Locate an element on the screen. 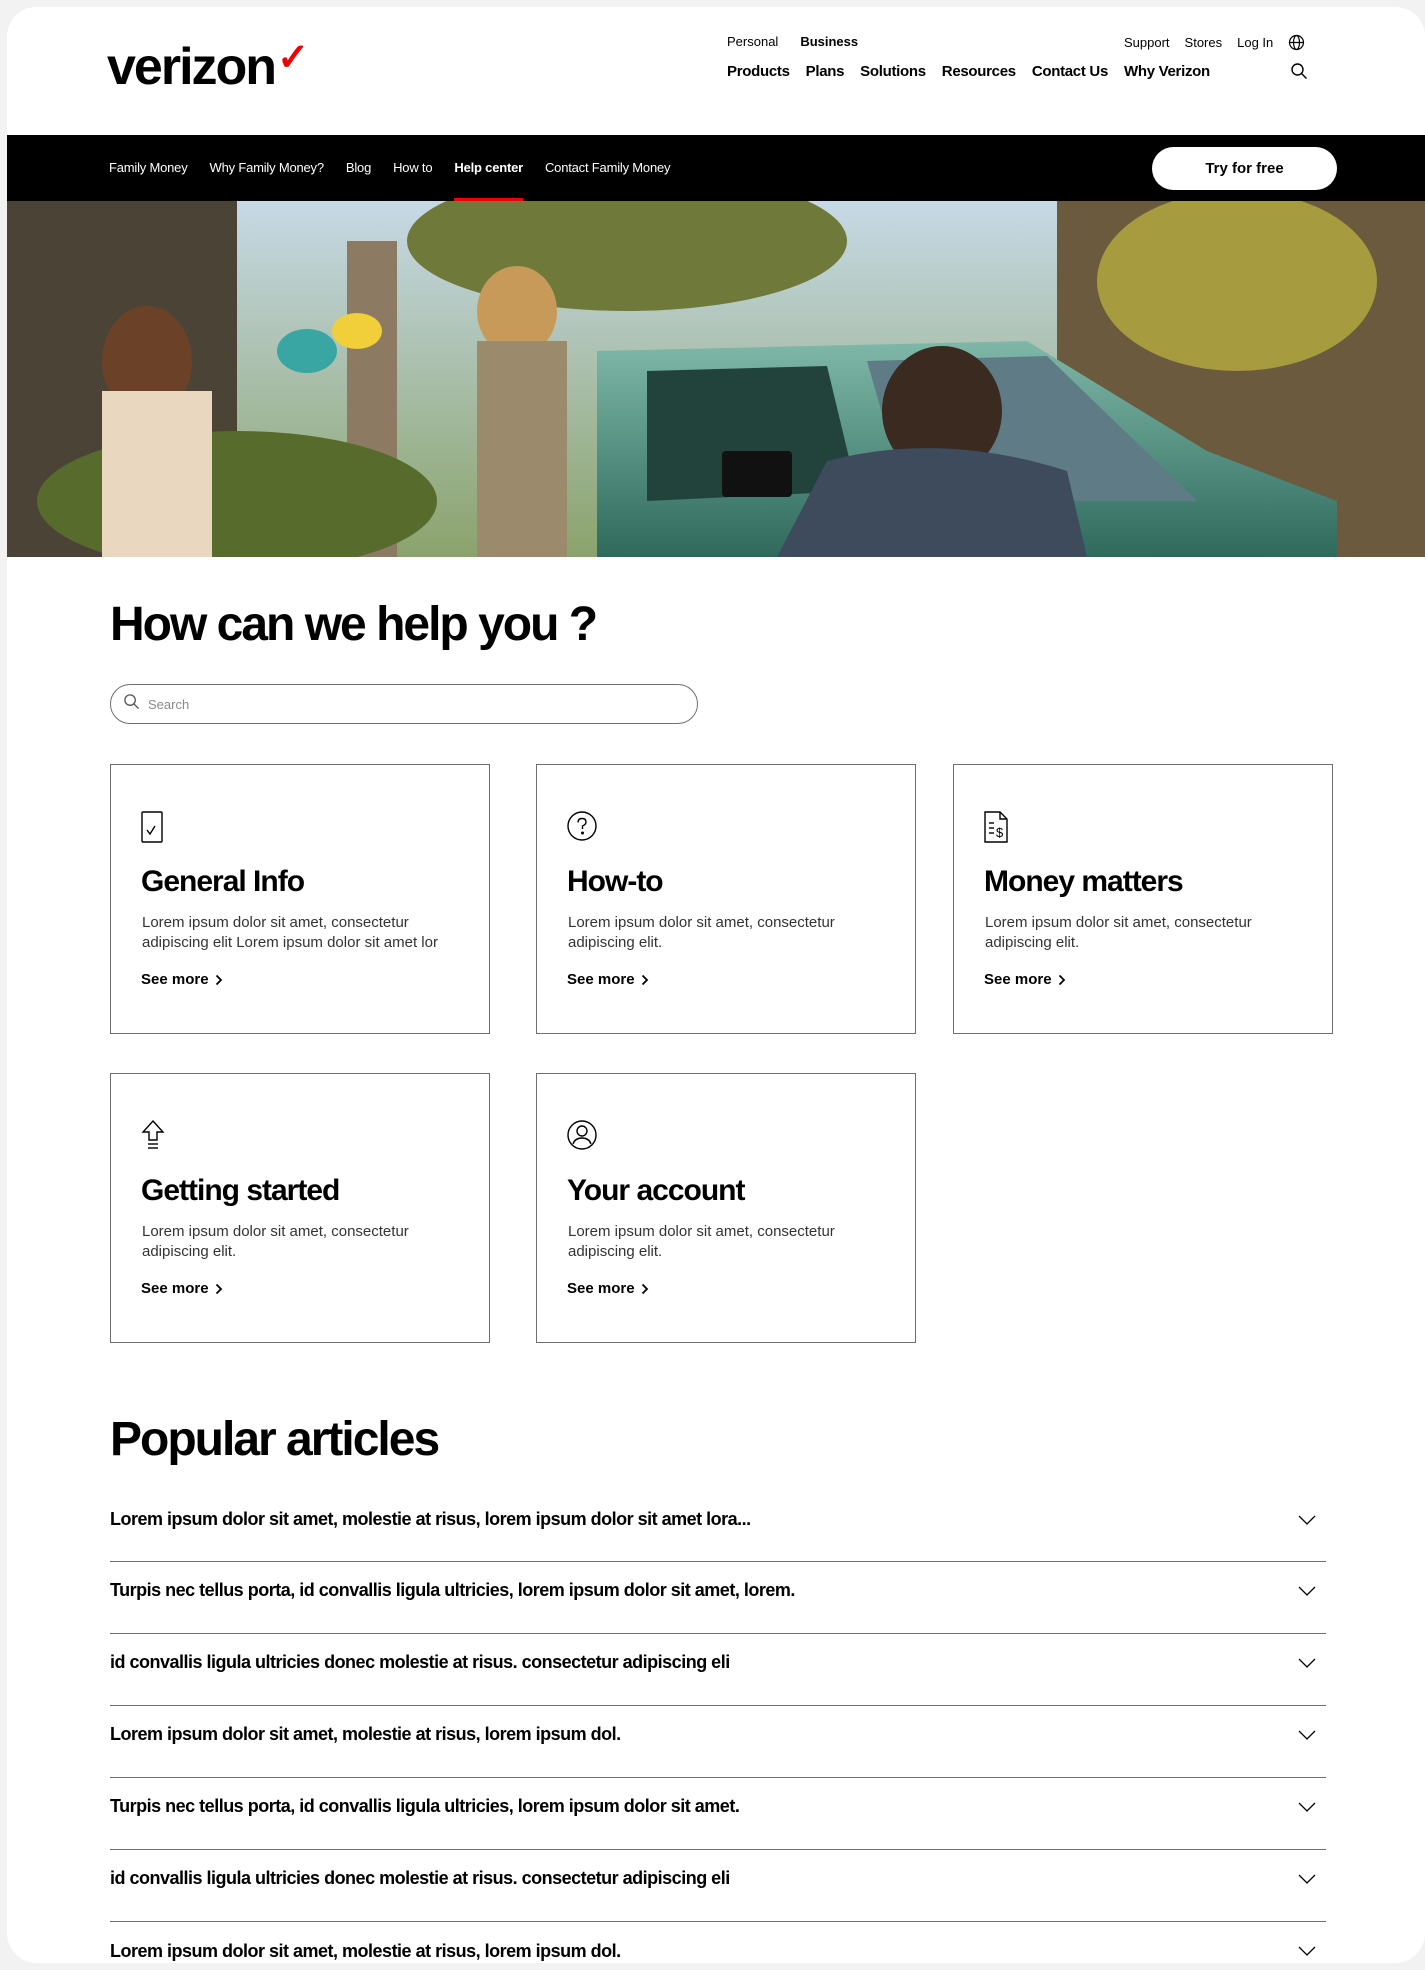 The width and height of the screenshot is (1425, 1970). nav-resources: Resources is located at coordinates (979, 71).